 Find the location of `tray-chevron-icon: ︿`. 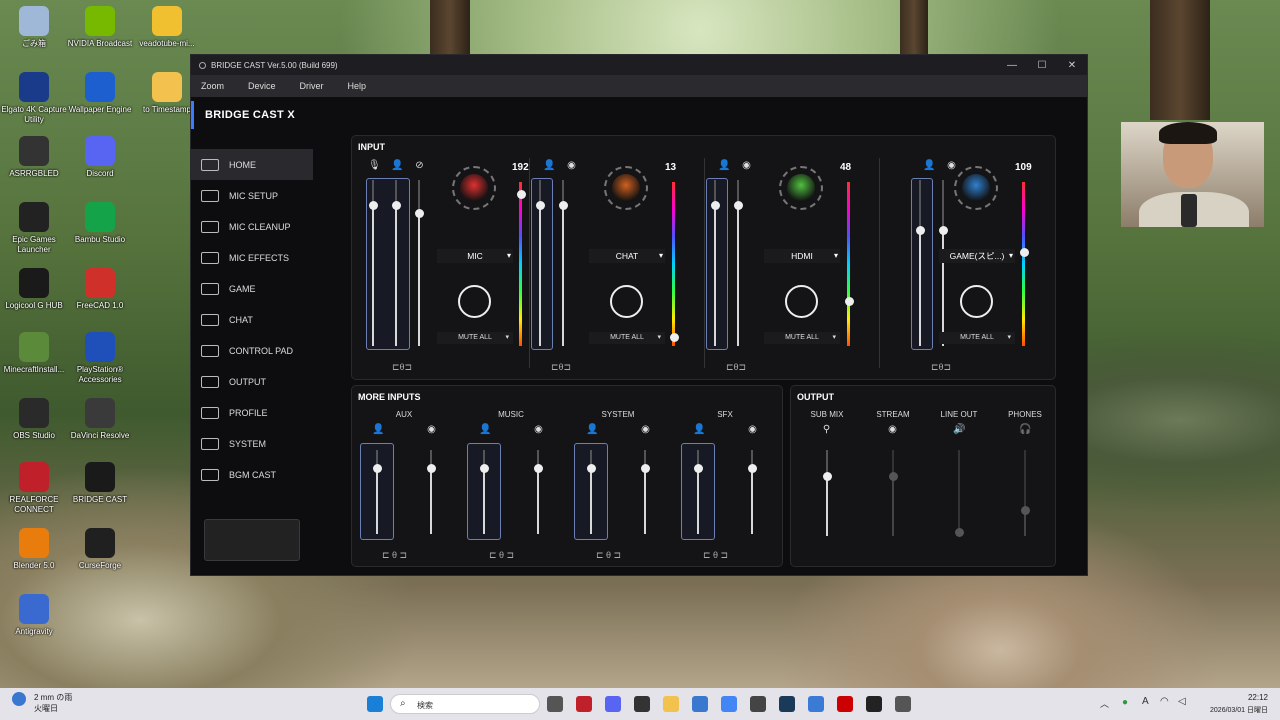

tray-chevron-icon: ︿ is located at coordinates (1104, 703).